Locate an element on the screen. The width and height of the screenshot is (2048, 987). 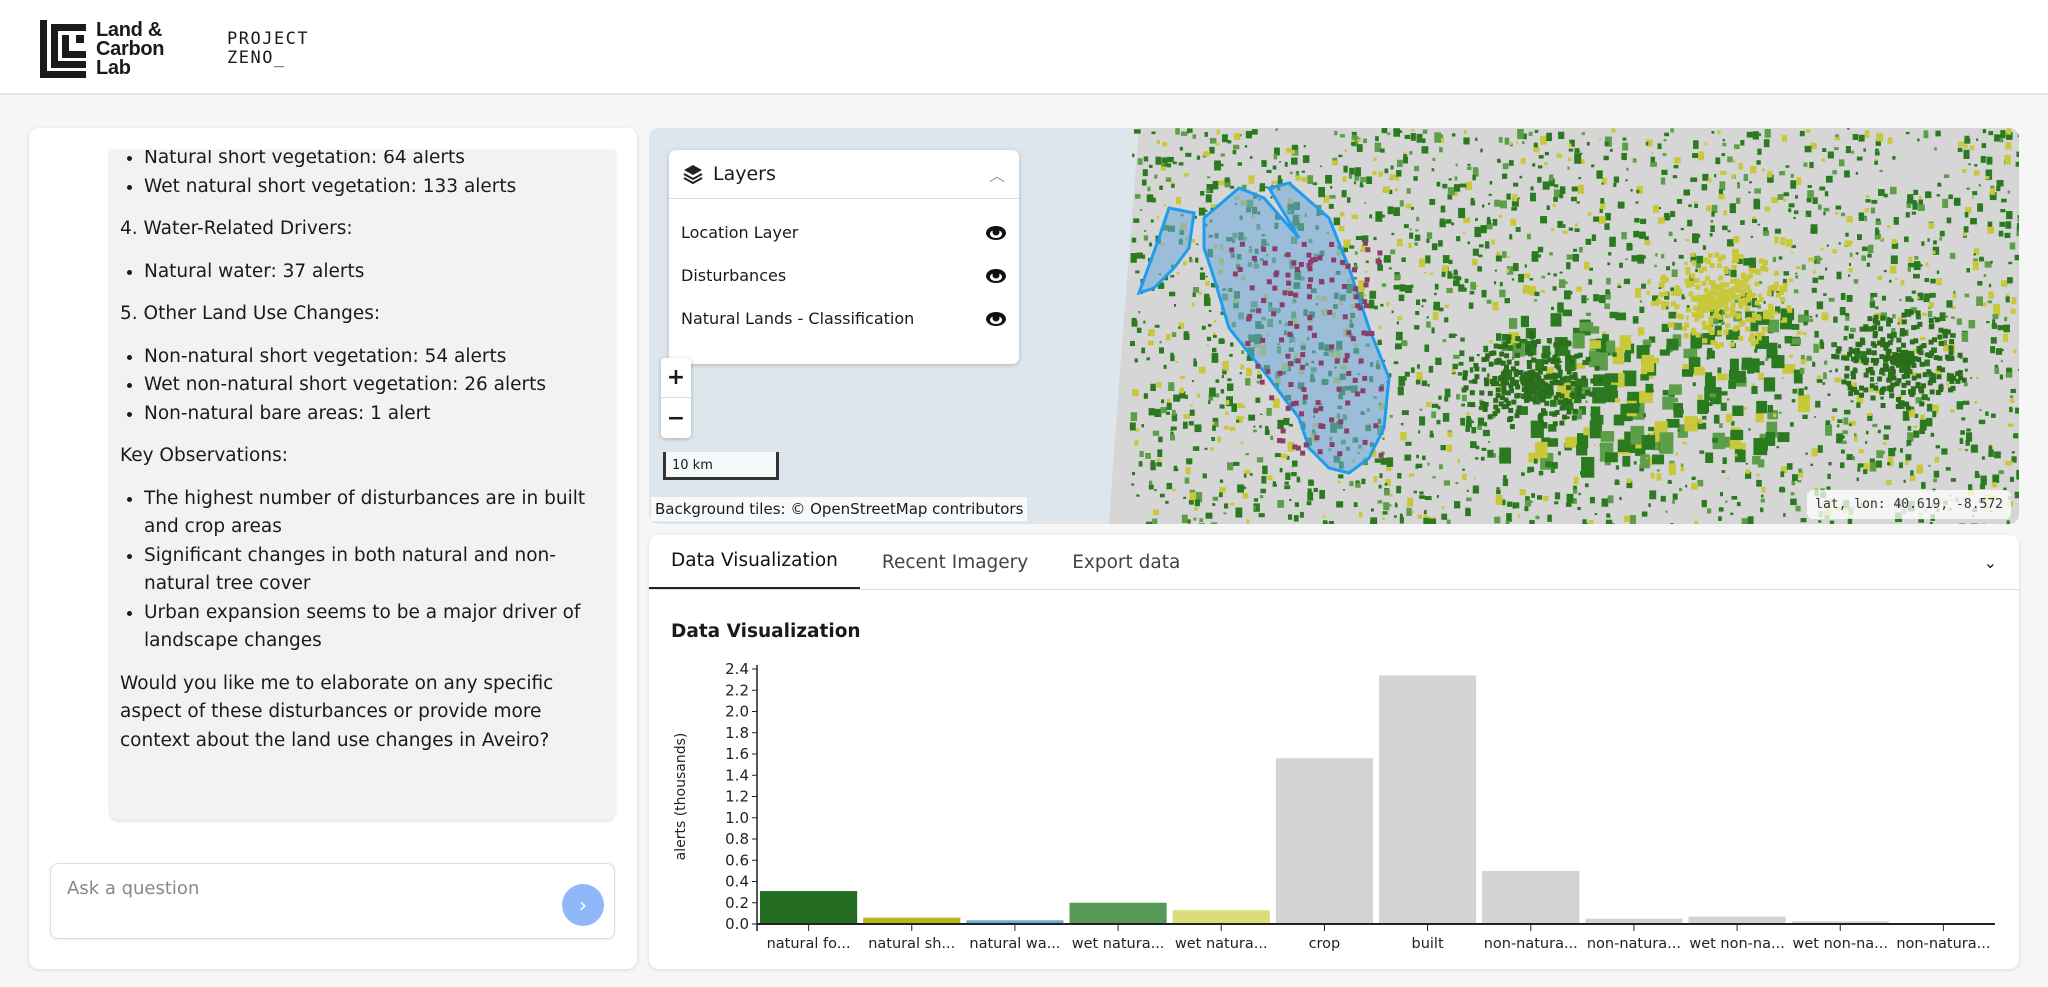
land-carbon-lab-logo: Land & Carbon Lab is located at coordinates (102, 49).